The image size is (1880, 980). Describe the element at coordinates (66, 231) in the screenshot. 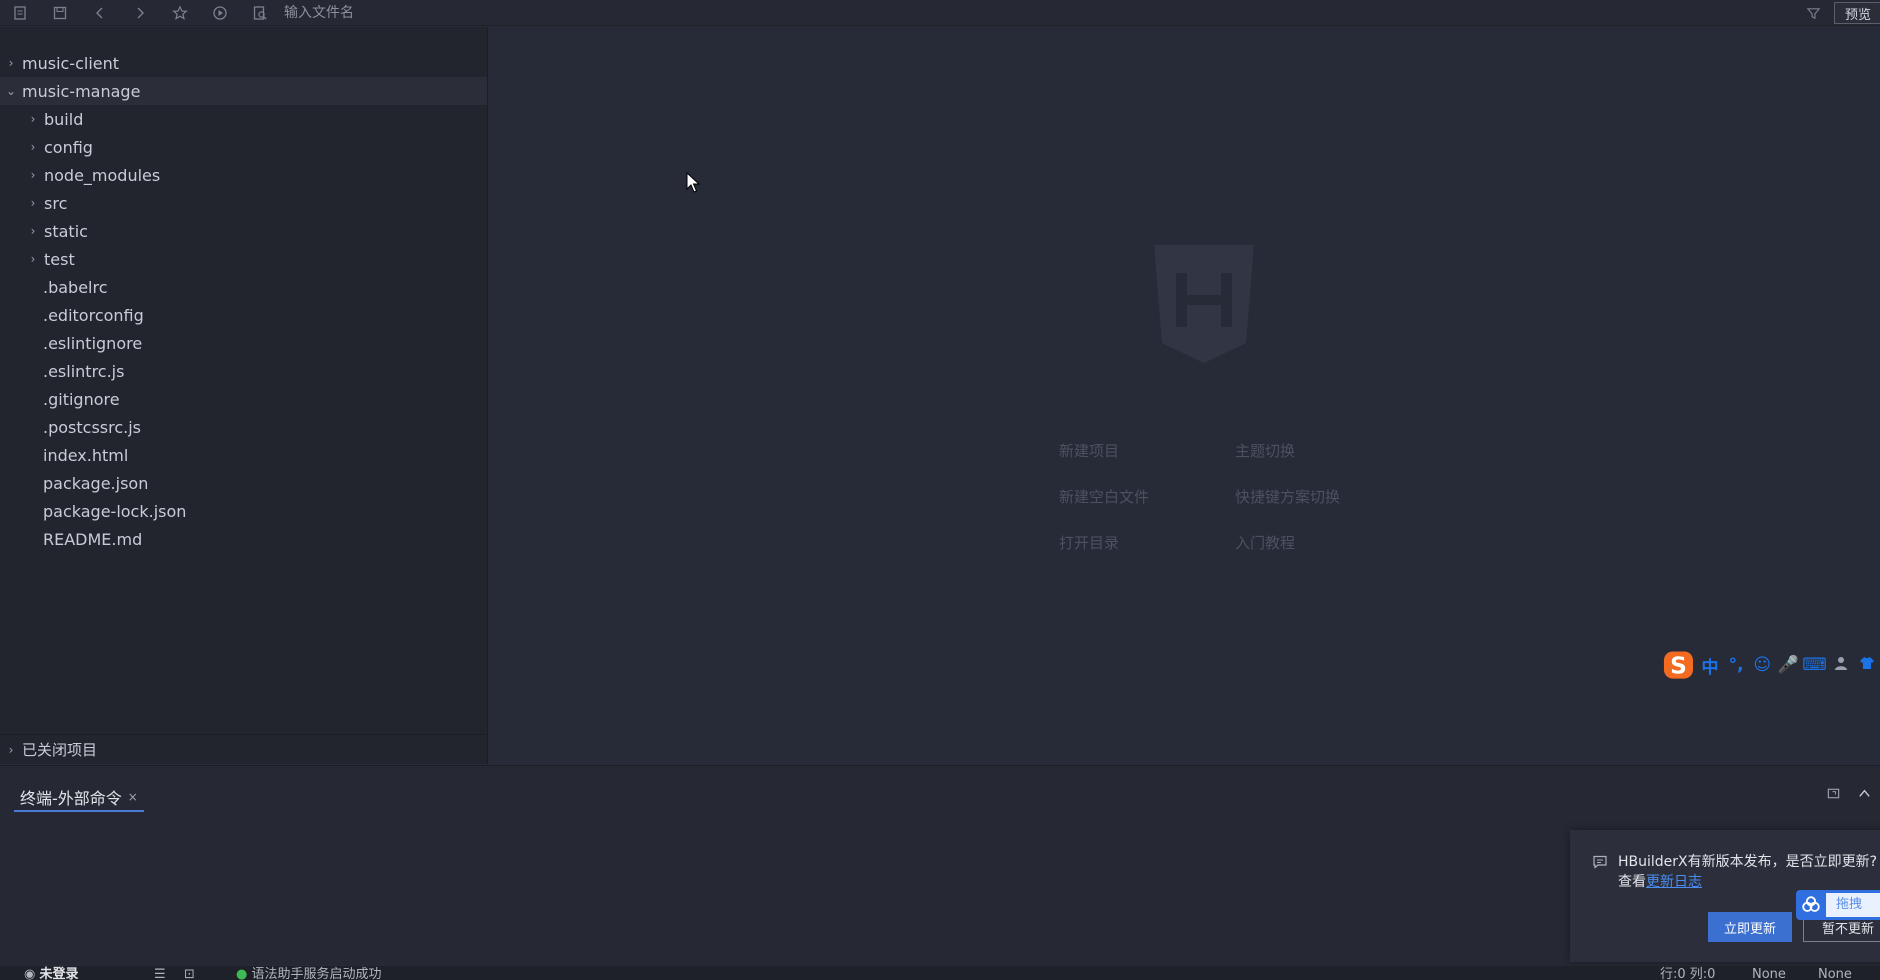

I see `folder-label: static` at that location.